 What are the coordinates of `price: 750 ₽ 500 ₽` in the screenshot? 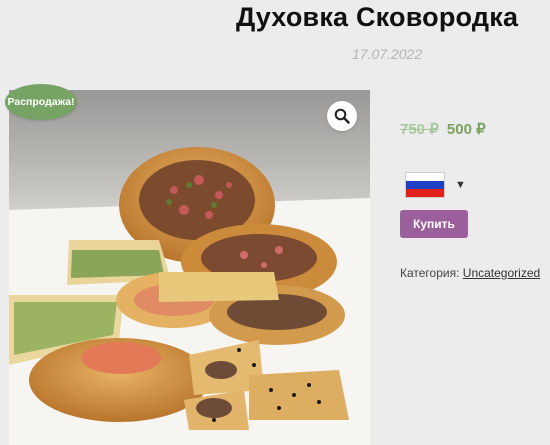 It's located at (443, 129).